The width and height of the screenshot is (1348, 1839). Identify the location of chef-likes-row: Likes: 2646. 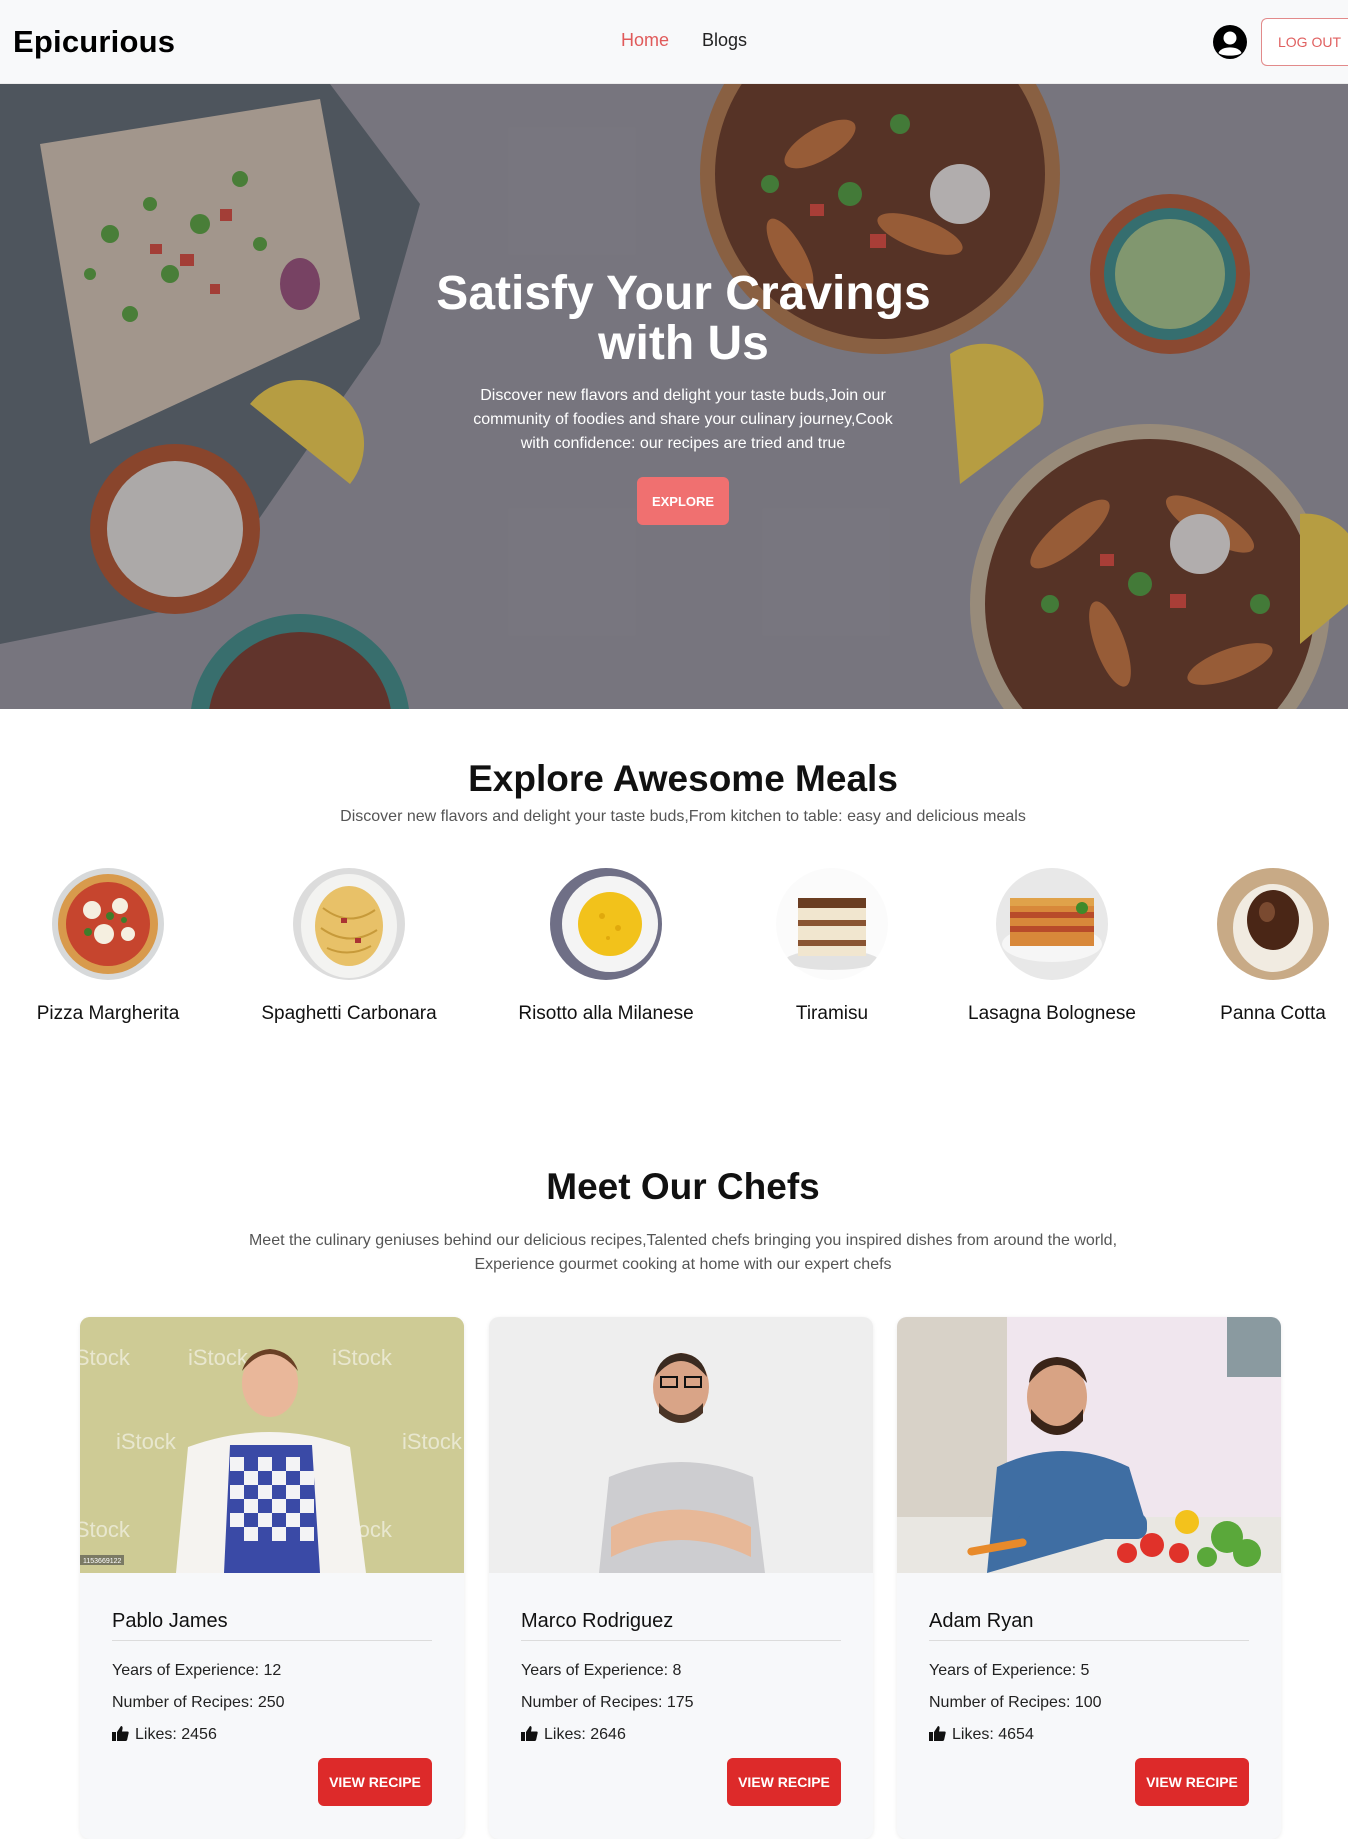
(573, 1735).